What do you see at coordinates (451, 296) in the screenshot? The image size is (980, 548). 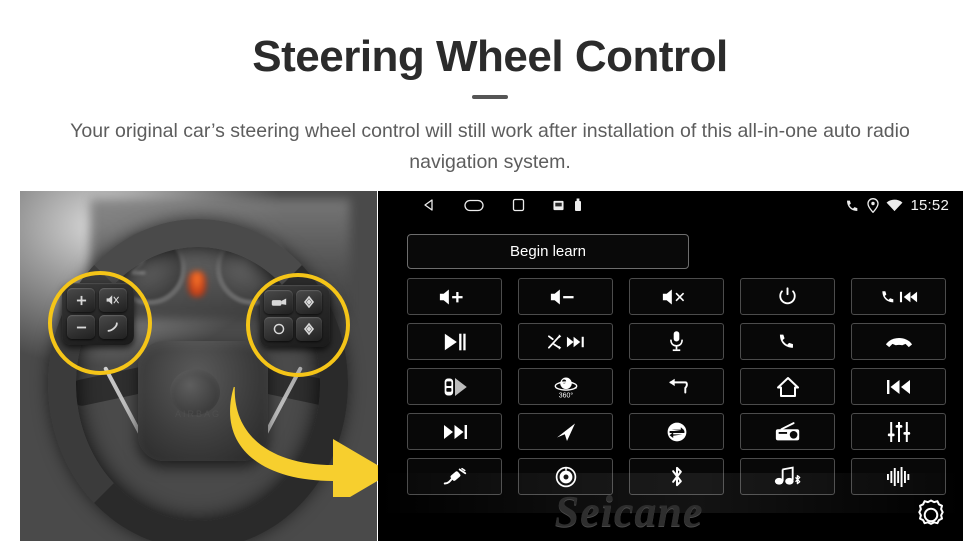 I see `volume-up-icon` at bounding box center [451, 296].